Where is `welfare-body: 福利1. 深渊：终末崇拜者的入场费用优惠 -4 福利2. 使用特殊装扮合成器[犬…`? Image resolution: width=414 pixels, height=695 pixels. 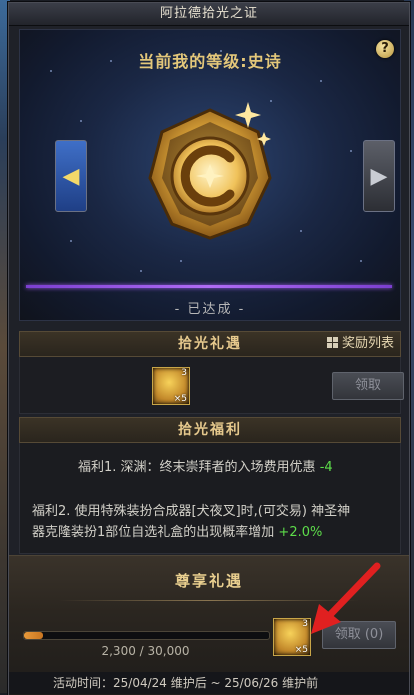 welfare-body: 福利1. 深渊：终末崇拜者的入场费用优惠 -4 福利2. 使用特殊装扮合成器[犬… is located at coordinates (210, 498).